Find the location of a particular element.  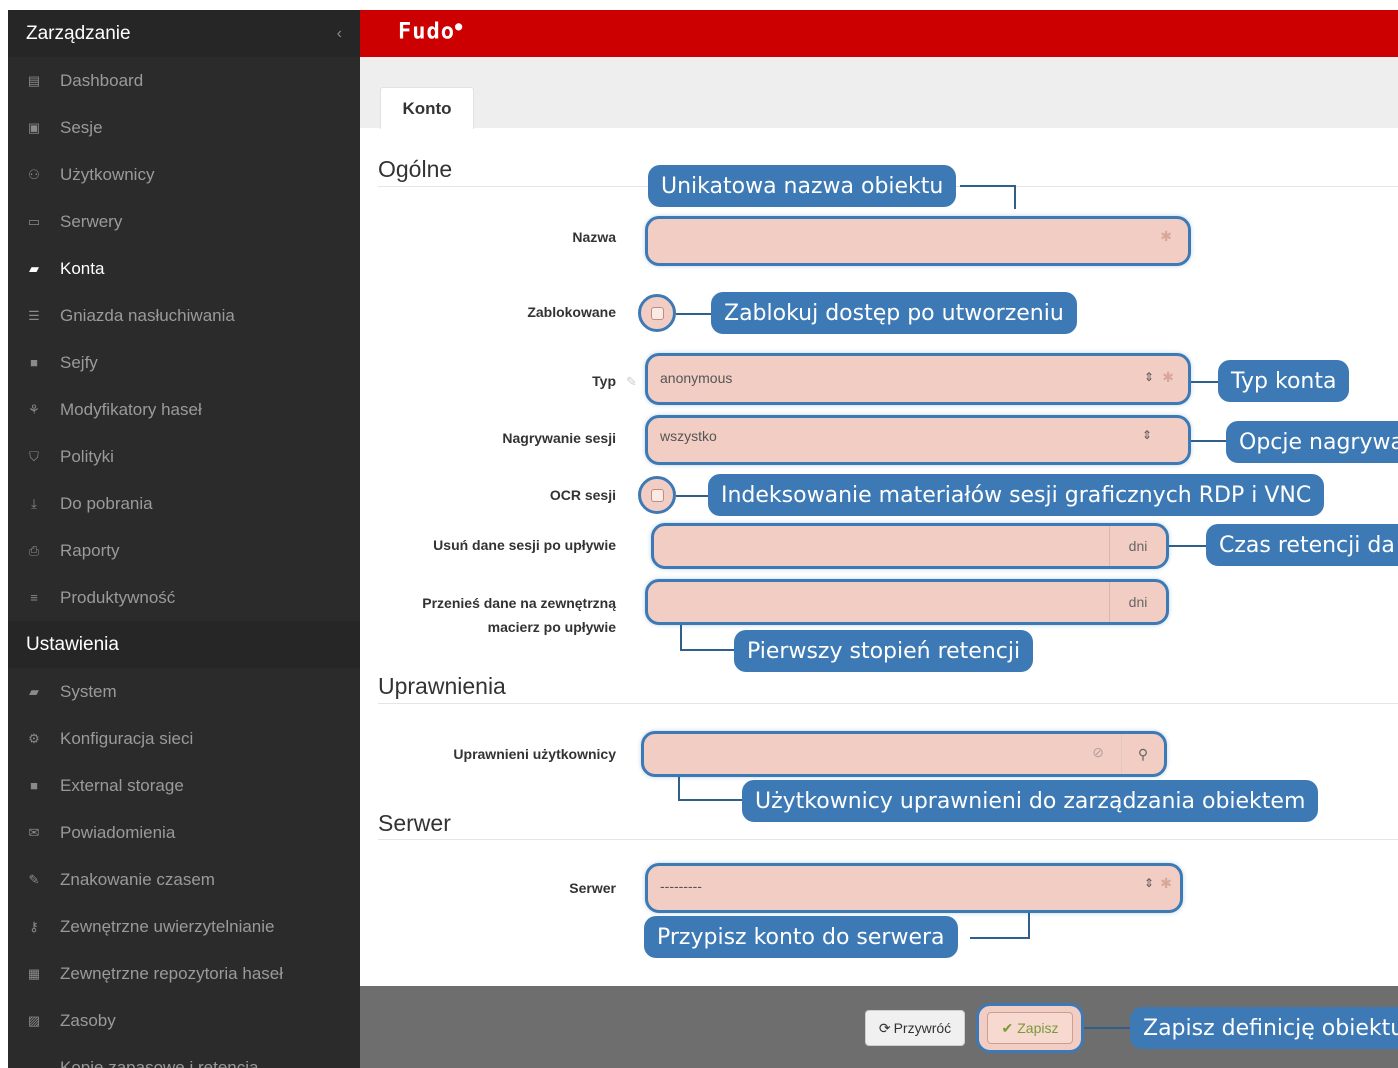

sidebar-item-sesje: ▣ Sesje is located at coordinates (184, 127).